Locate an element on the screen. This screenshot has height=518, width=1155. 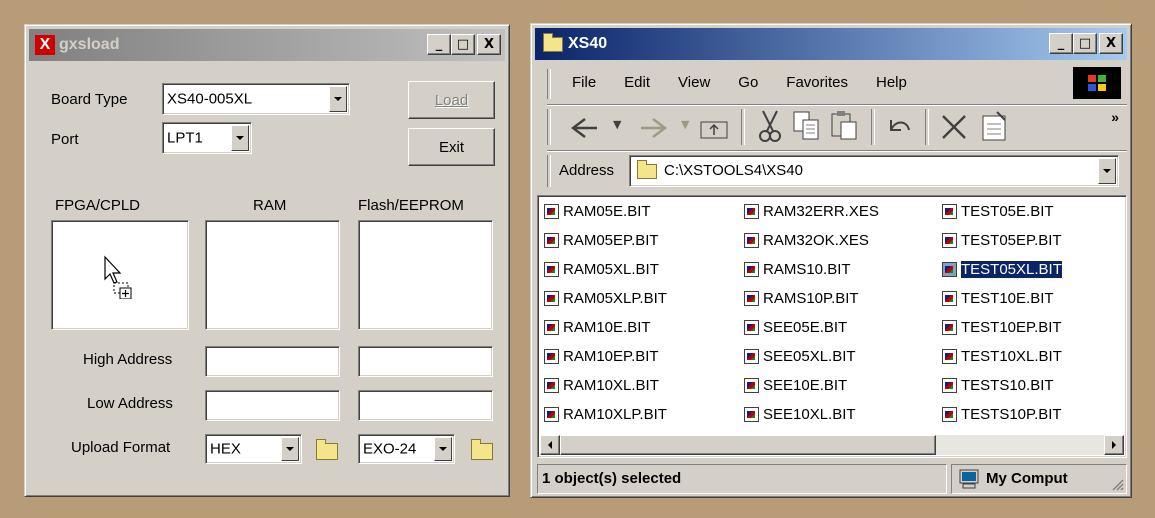
load-button-label: Load is located at coordinates (451, 100).